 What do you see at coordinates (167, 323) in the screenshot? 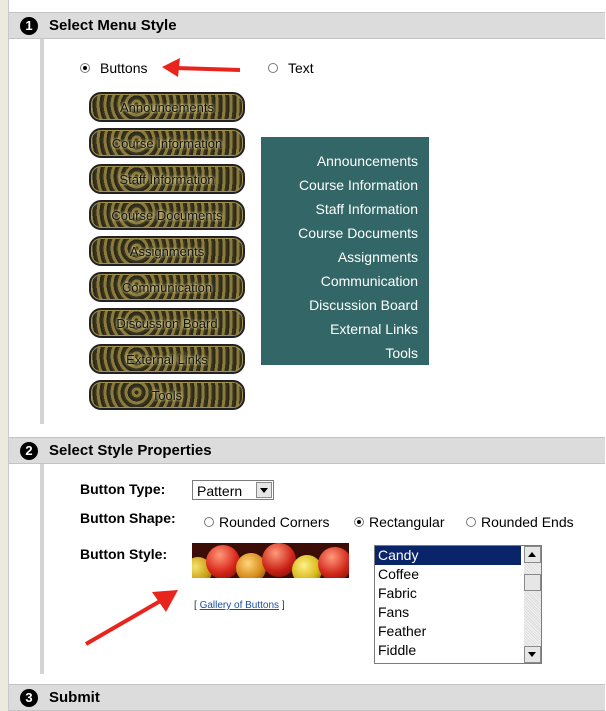
I see `menu-button-discussion-board: Discussion Board` at bounding box center [167, 323].